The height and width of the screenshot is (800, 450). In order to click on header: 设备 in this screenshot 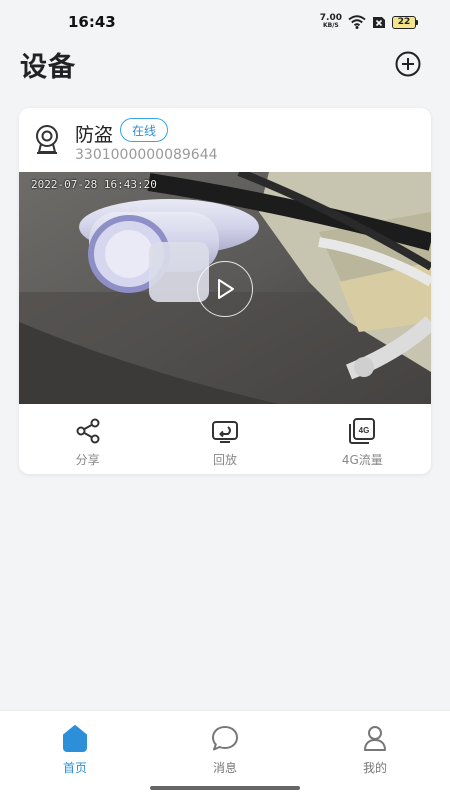, I will do `click(225, 64)`.